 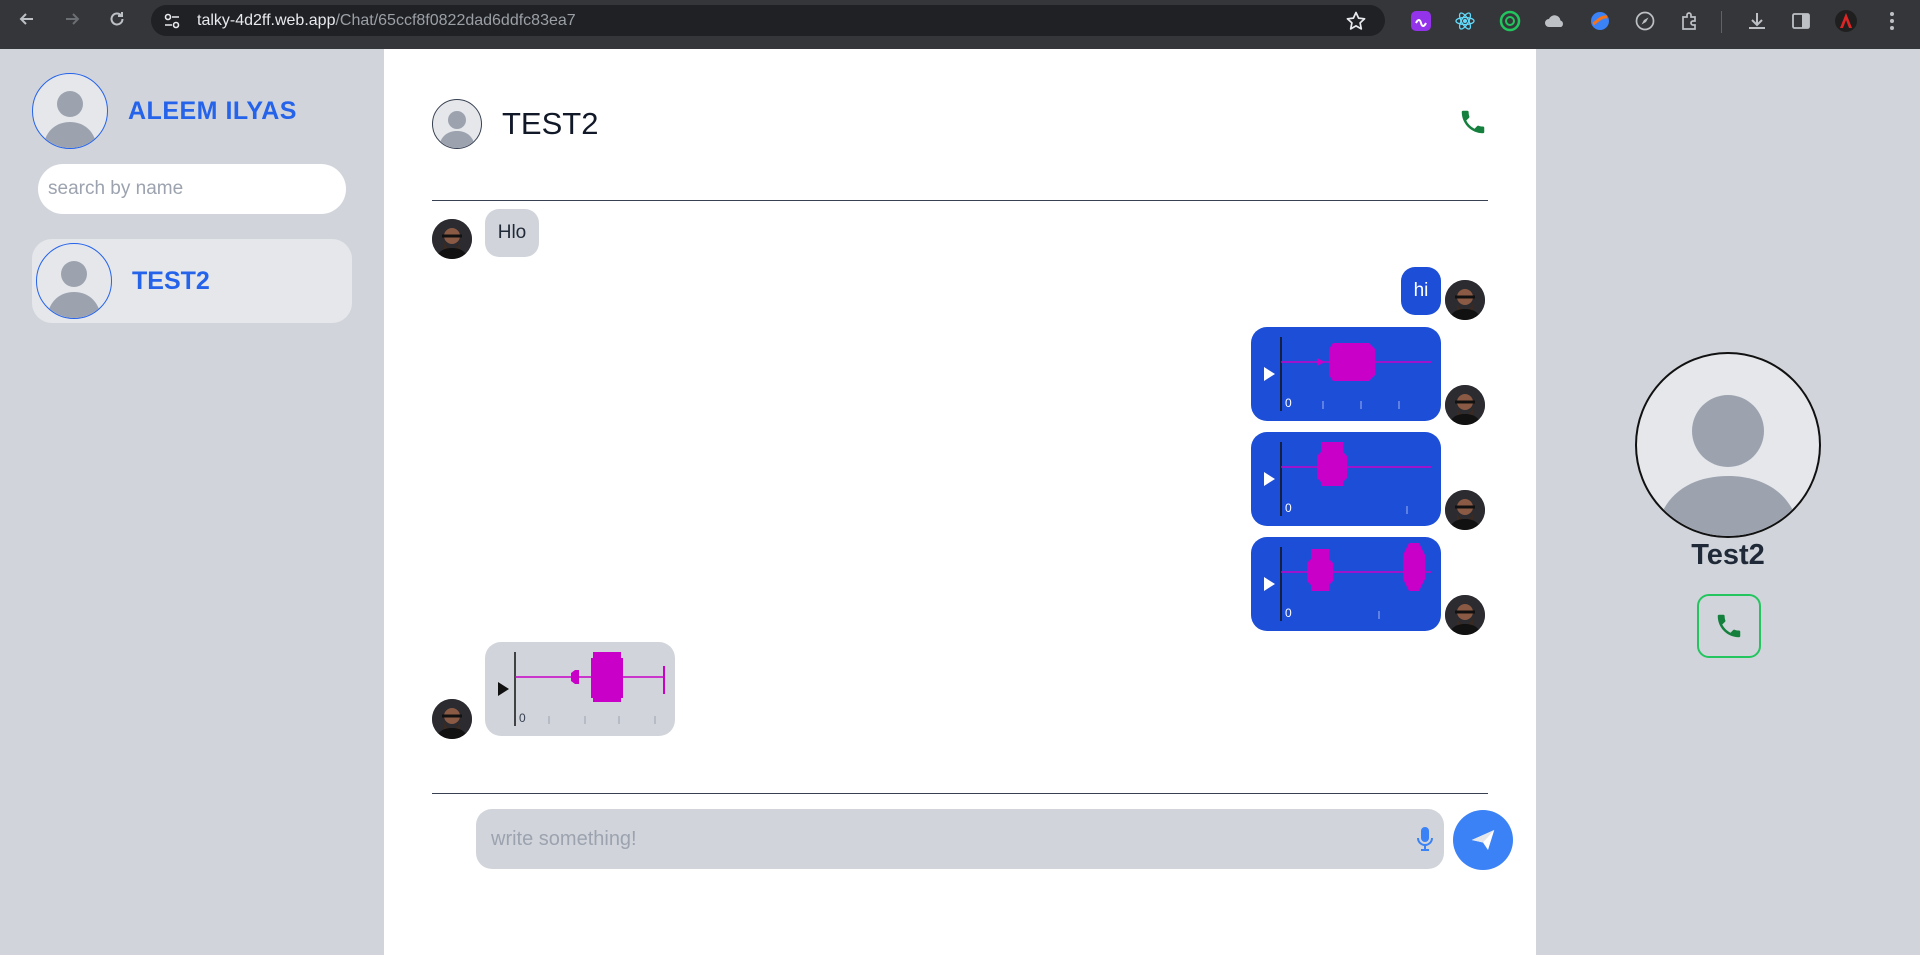 What do you see at coordinates (1555, 21) in the screenshot?
I see `extension-cloud-icon` at bounding box center [1555, 21].